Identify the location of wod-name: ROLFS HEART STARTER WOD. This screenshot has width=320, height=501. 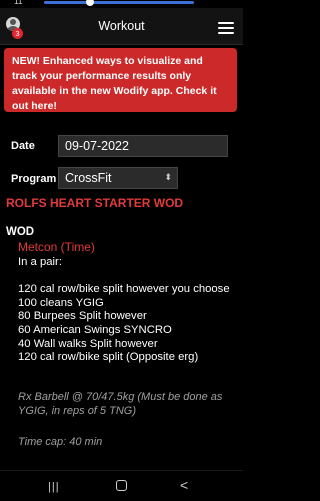
(95, 203).